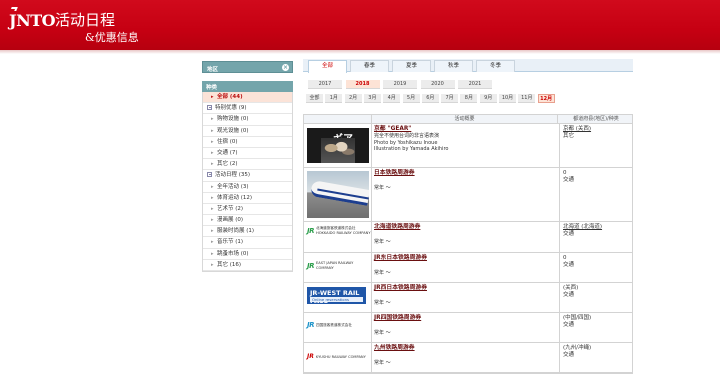 This screenshot has height=385, width=720. Describe the element at coordinates (469, 98) in the screenshot. I see `month-button: 8月` at that location.